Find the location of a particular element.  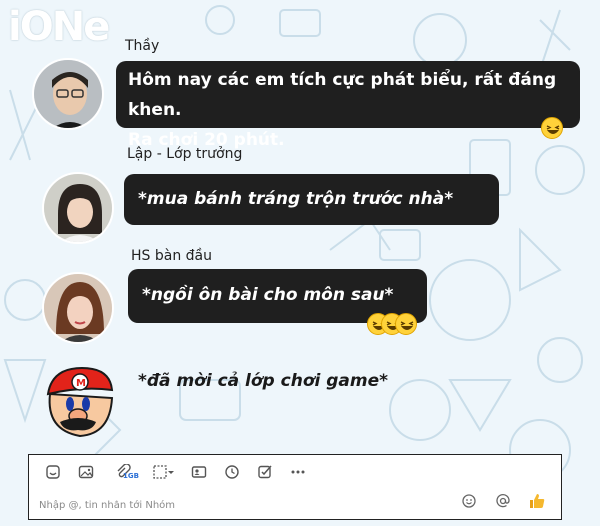

more-icon is located at coordinates (298, 472).